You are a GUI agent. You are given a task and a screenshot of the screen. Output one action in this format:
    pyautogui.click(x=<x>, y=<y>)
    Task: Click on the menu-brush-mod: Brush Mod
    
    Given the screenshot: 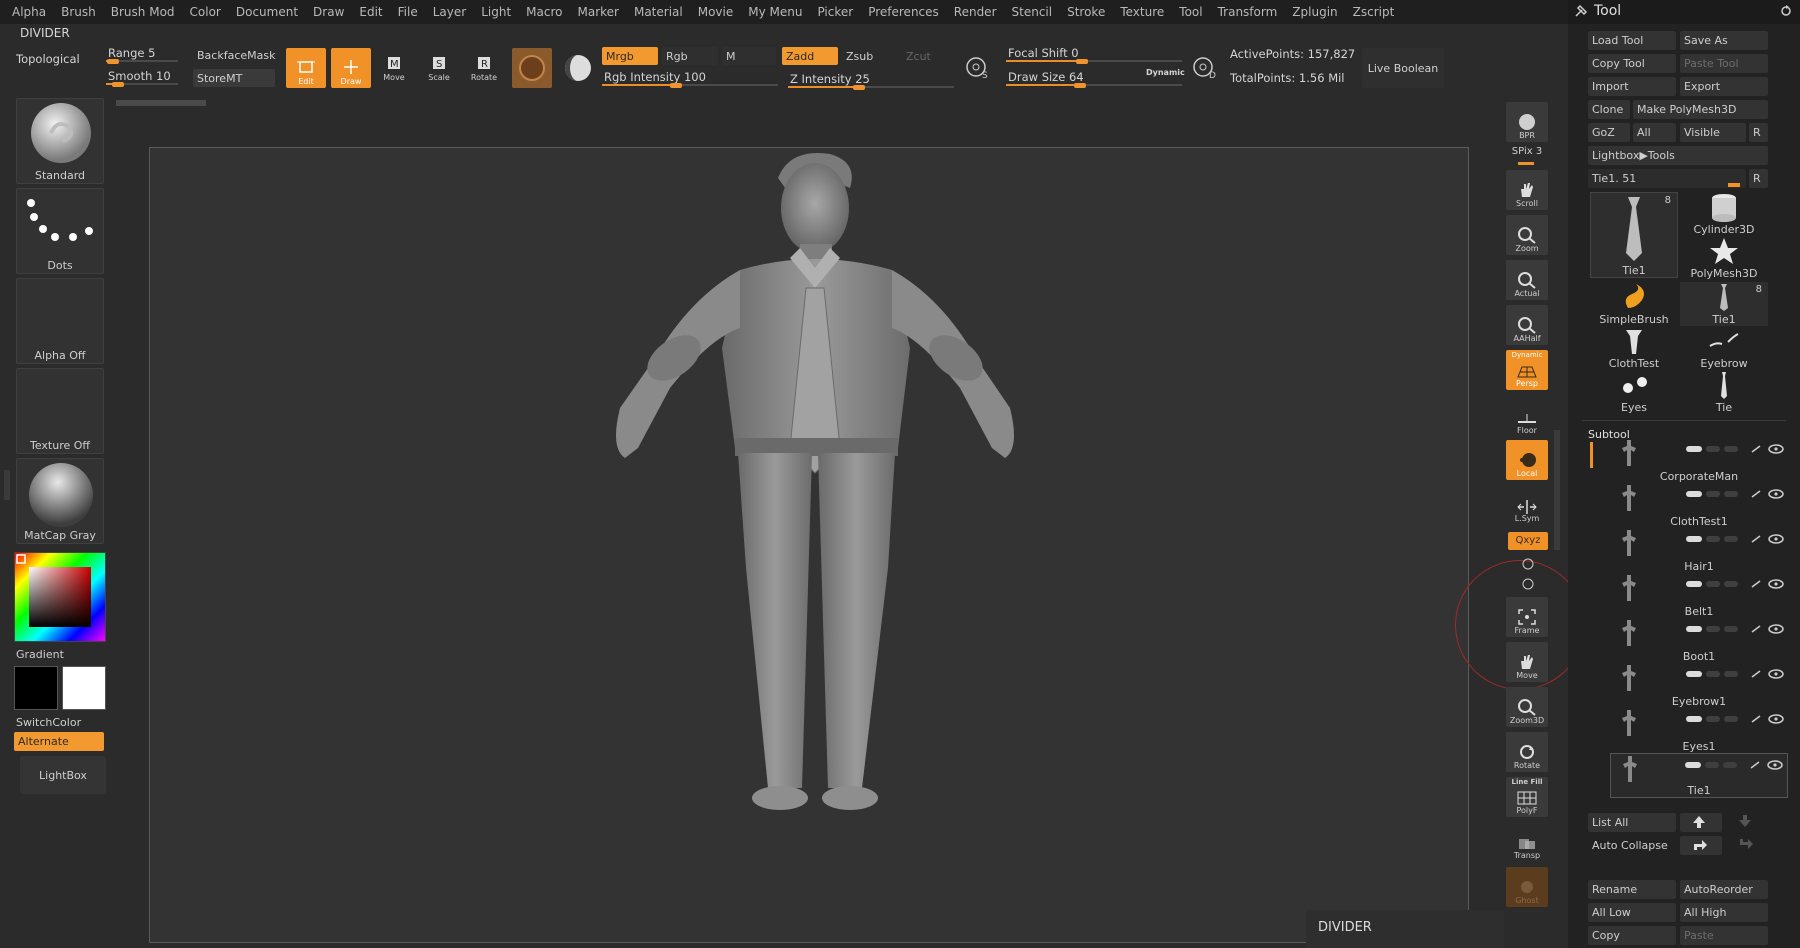 What is the action you would take?
    pyautogui.click(x=143, y=12)
    